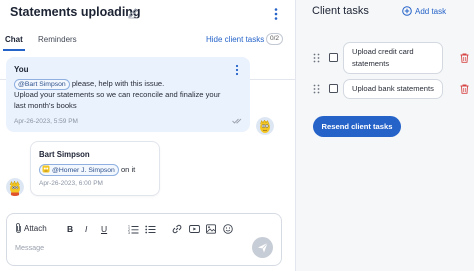 This screenshot has height=271, width=474. What do you see at coordinates (104, 229) in the screenshot?
I see `underline-button: U` at bounding box center [104, 229].